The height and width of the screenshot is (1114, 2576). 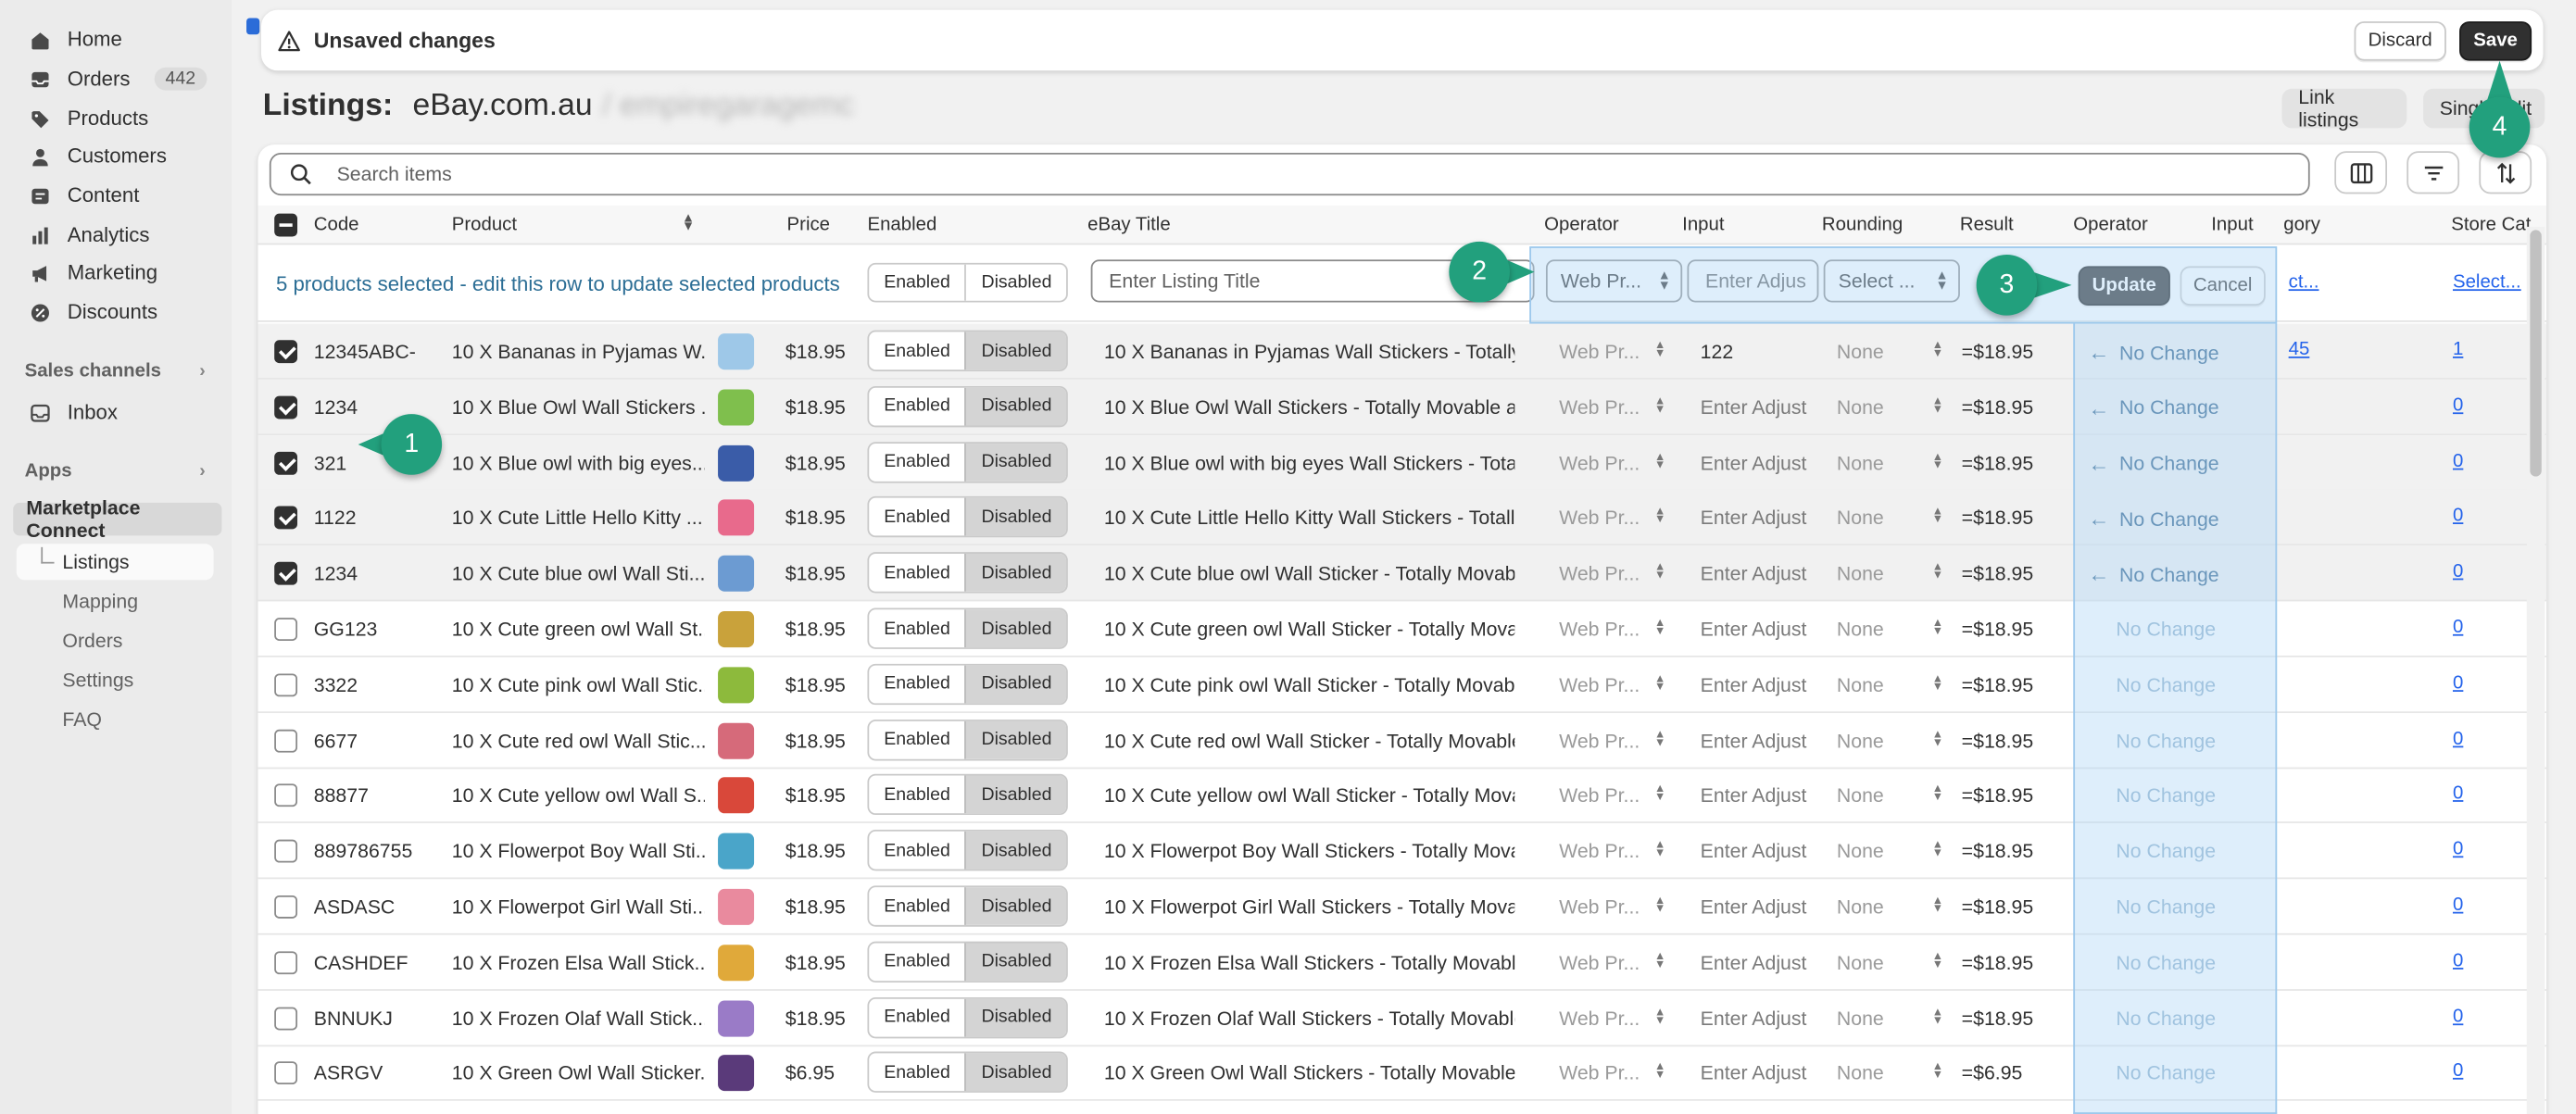 What do you see at coordinates (1015, 282) in the screenshot?
I see `bulk-disabled-option: Disabled` at bounding box center [1015, 282].